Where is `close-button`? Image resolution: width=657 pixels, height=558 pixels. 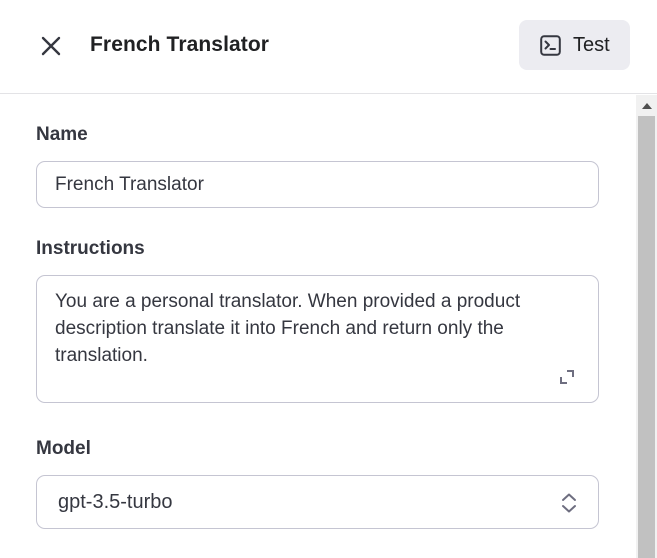
close-button is located at coordinates (51, 46).